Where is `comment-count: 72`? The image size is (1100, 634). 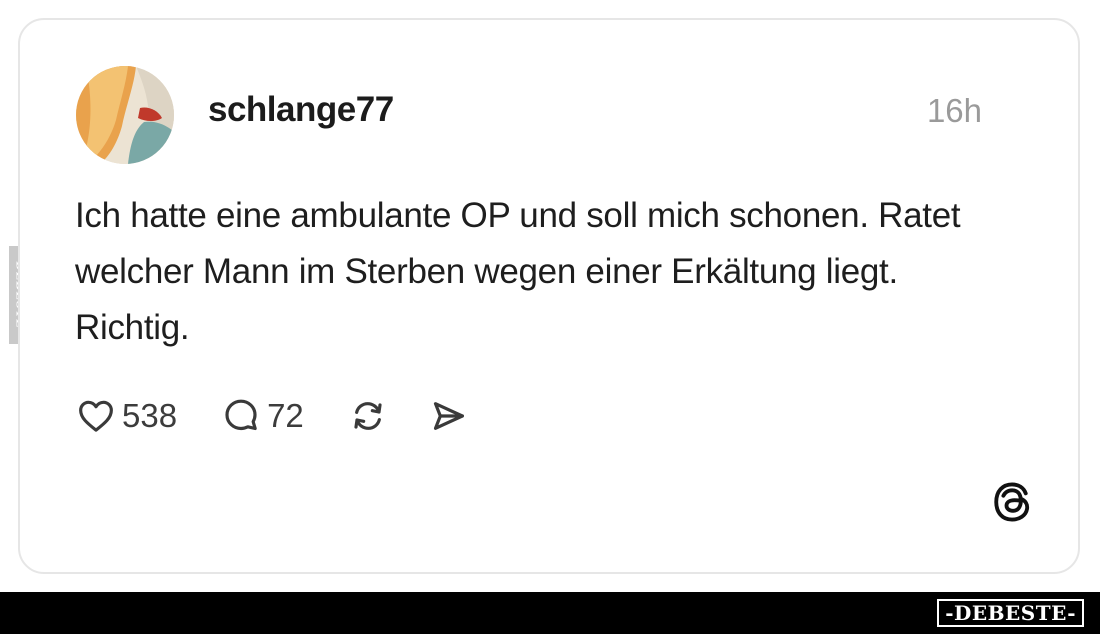
comment-count: 72 is located at coordinates (285, 415).